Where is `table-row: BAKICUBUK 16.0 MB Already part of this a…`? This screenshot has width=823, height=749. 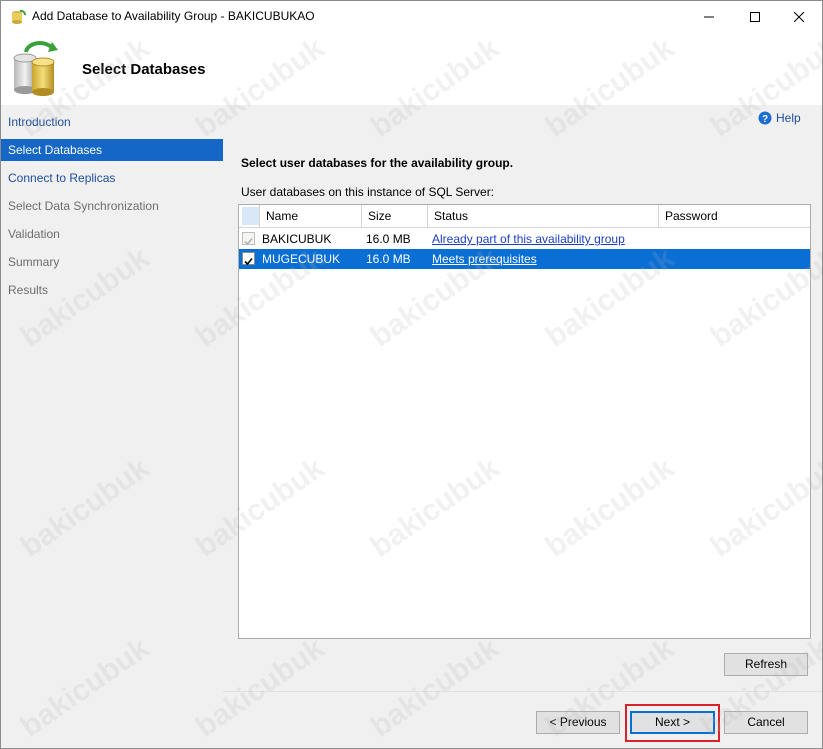
table-row: BAKICUBUK 16.0 MB Already part of this a… is located at coordinates (524, 239).